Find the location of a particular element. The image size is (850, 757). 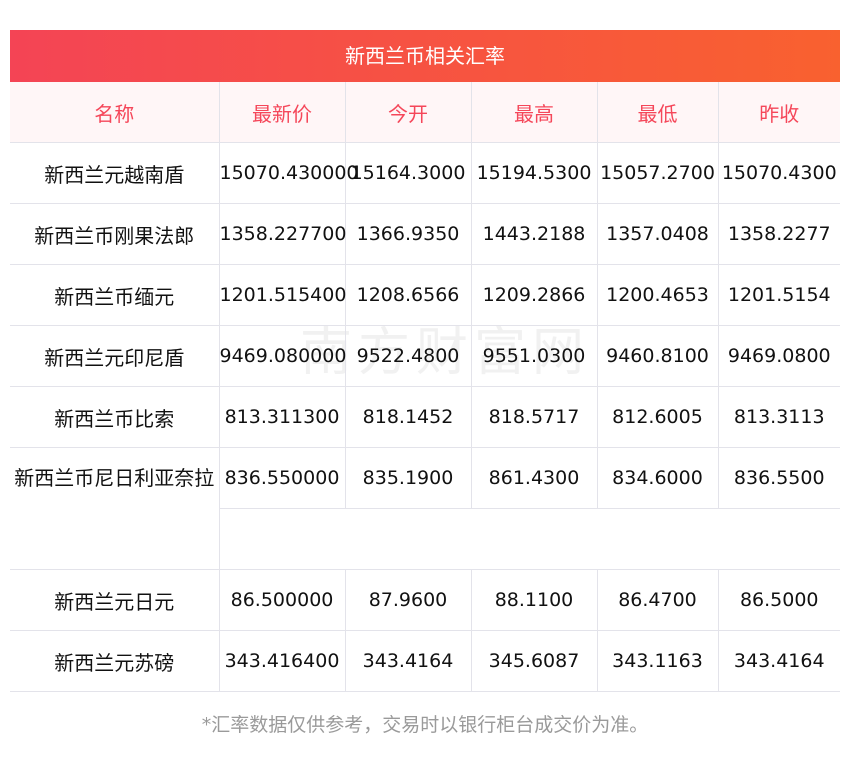

currency-name: 新西兰元苏磅 is located at coordinates (115, 661).